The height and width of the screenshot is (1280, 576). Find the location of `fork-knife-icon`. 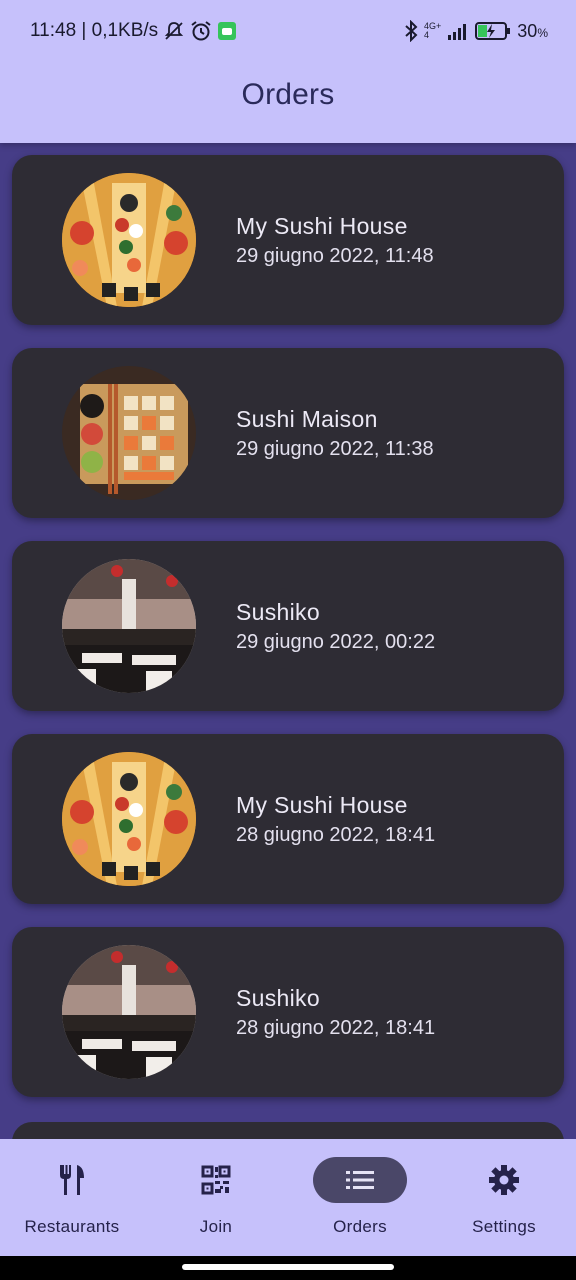

fork-knife-icon is located at coordinates (72, 1180).